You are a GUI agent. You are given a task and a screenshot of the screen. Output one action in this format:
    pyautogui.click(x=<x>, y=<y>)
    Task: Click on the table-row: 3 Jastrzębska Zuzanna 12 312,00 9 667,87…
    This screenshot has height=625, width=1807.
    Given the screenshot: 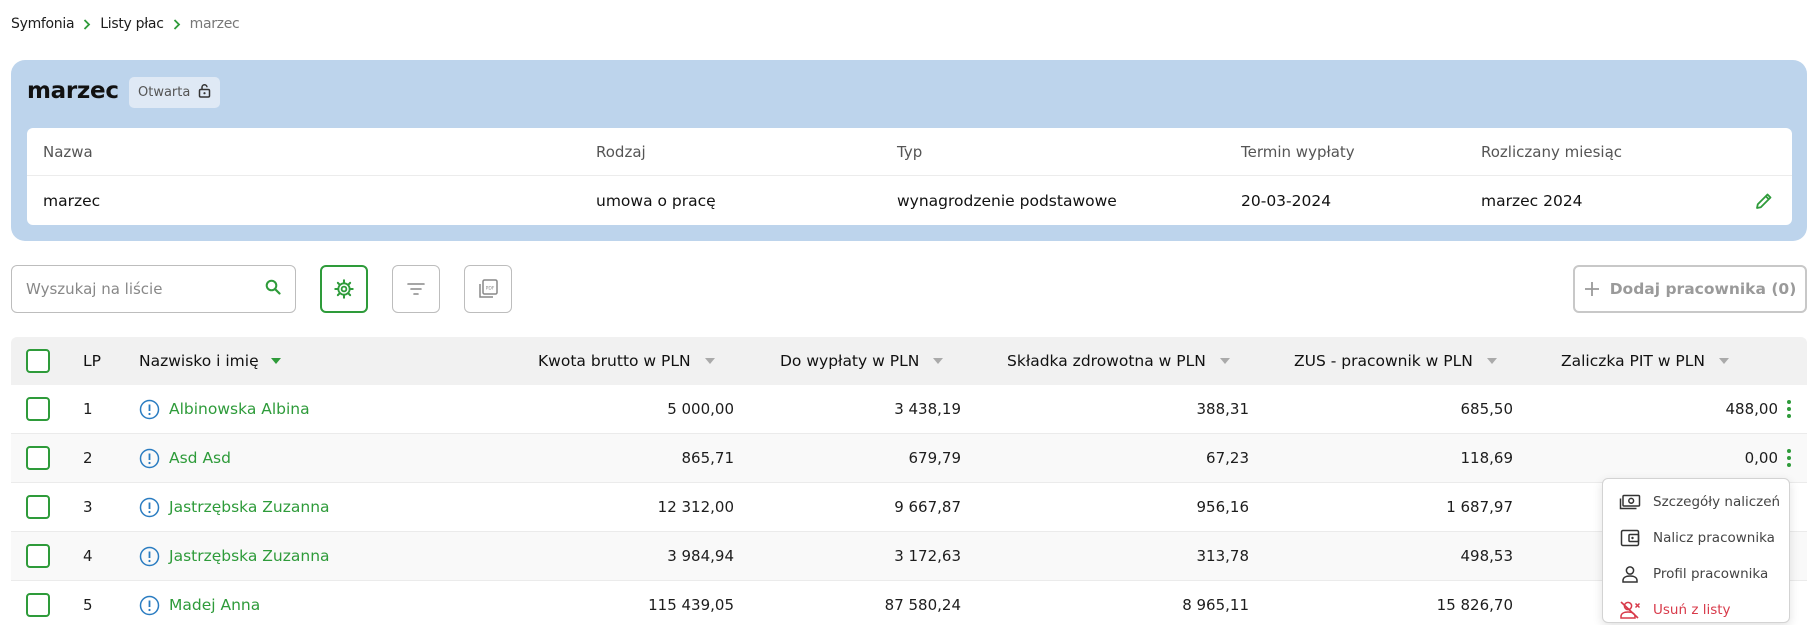 What is the action you would take?
    pyautogui.click(x=909, y=507)
    